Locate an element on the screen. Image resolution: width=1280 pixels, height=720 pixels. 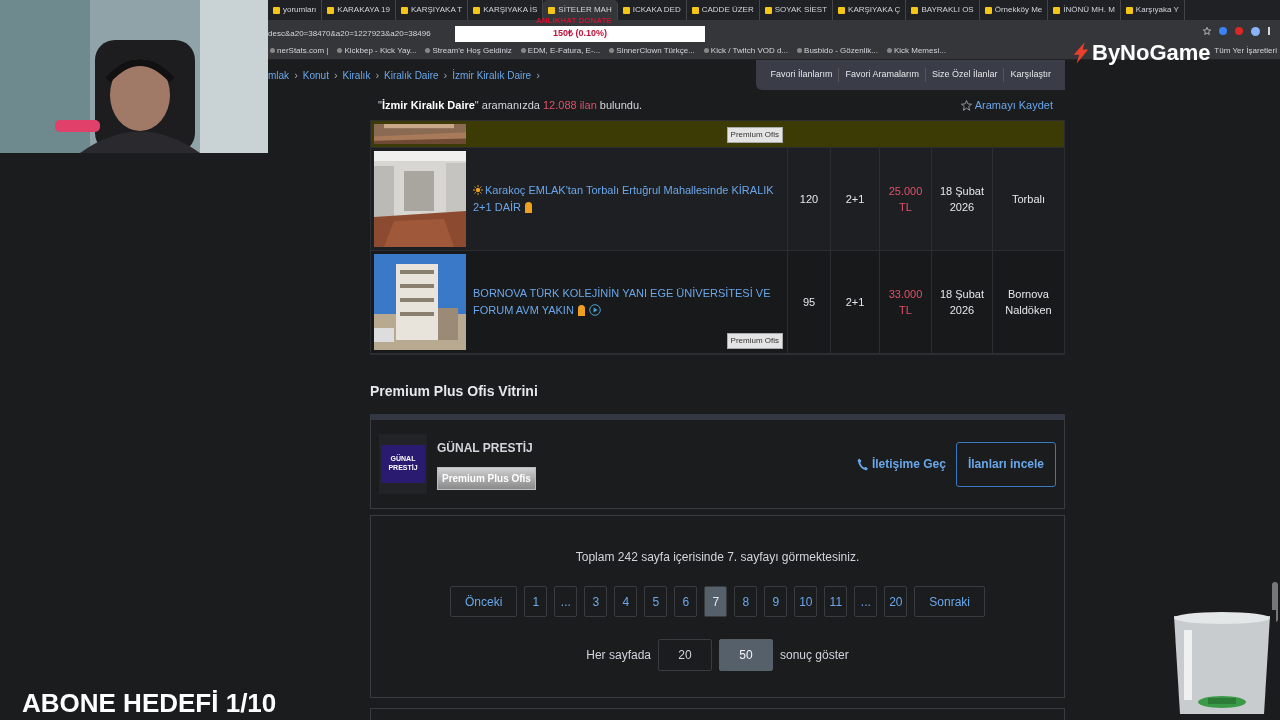
page-button: 1 is located at coordinates (536, 601).